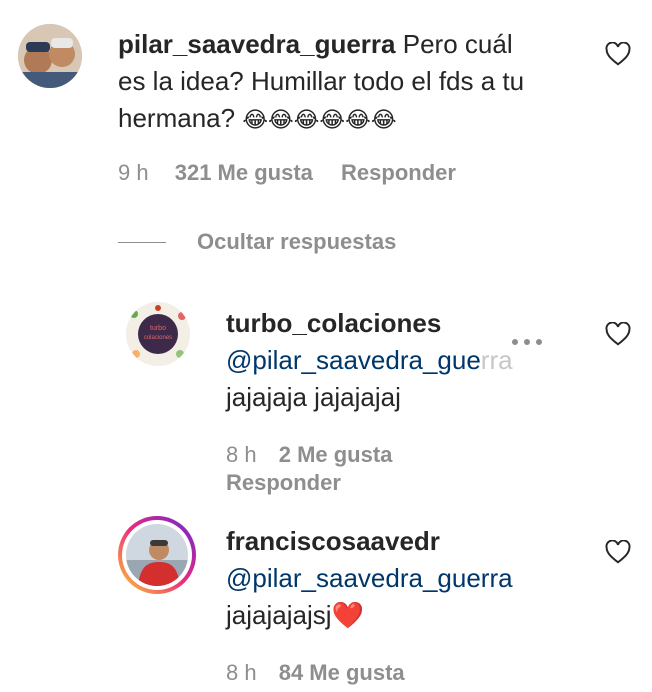 This screenshot has width=652, height=692. Describe the element at coordinates (398, 172) in the screenshot. I see `reply-button: Responder` at that location.